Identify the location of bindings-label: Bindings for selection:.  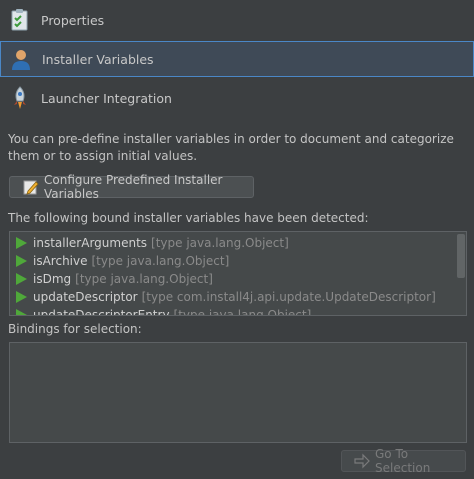
(75, 329).